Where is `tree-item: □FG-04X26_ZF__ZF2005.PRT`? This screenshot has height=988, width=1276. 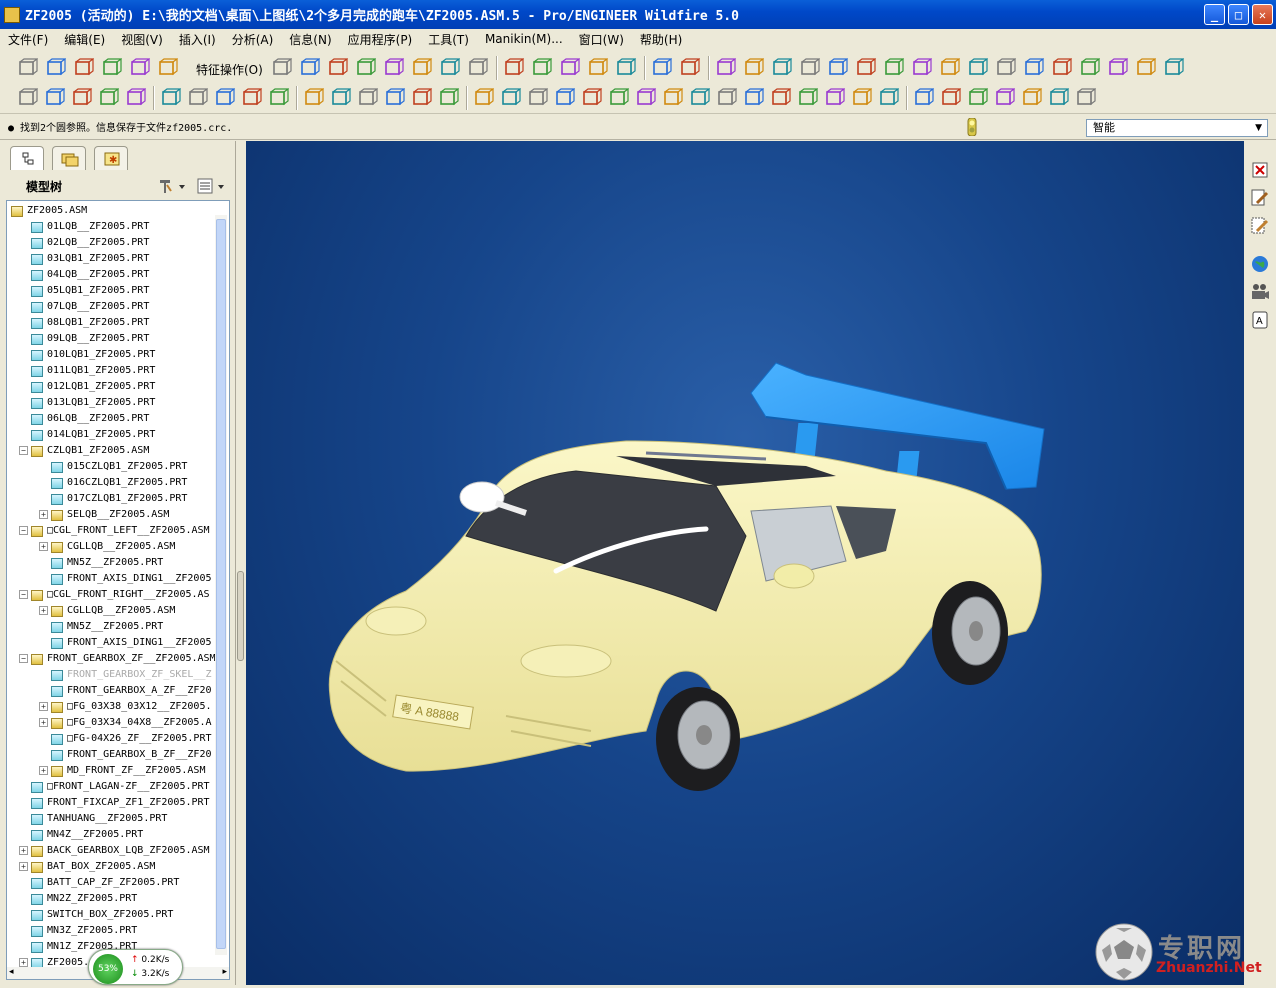 tree-item: □FG-04X26_ZF__ZF2005.PRT is located at coordinates (131, 739).